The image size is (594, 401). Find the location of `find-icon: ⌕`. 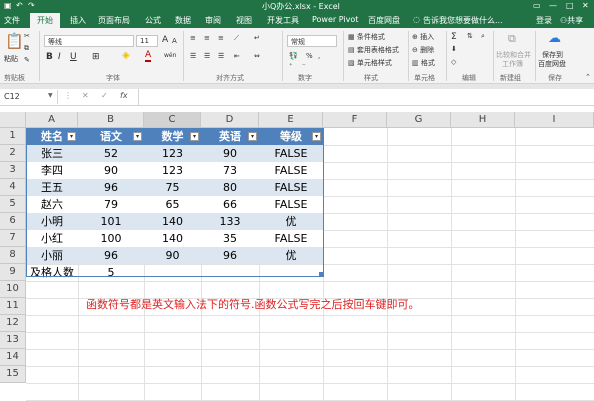

find-icon: ⌕ is located at coordinates (483, 36).